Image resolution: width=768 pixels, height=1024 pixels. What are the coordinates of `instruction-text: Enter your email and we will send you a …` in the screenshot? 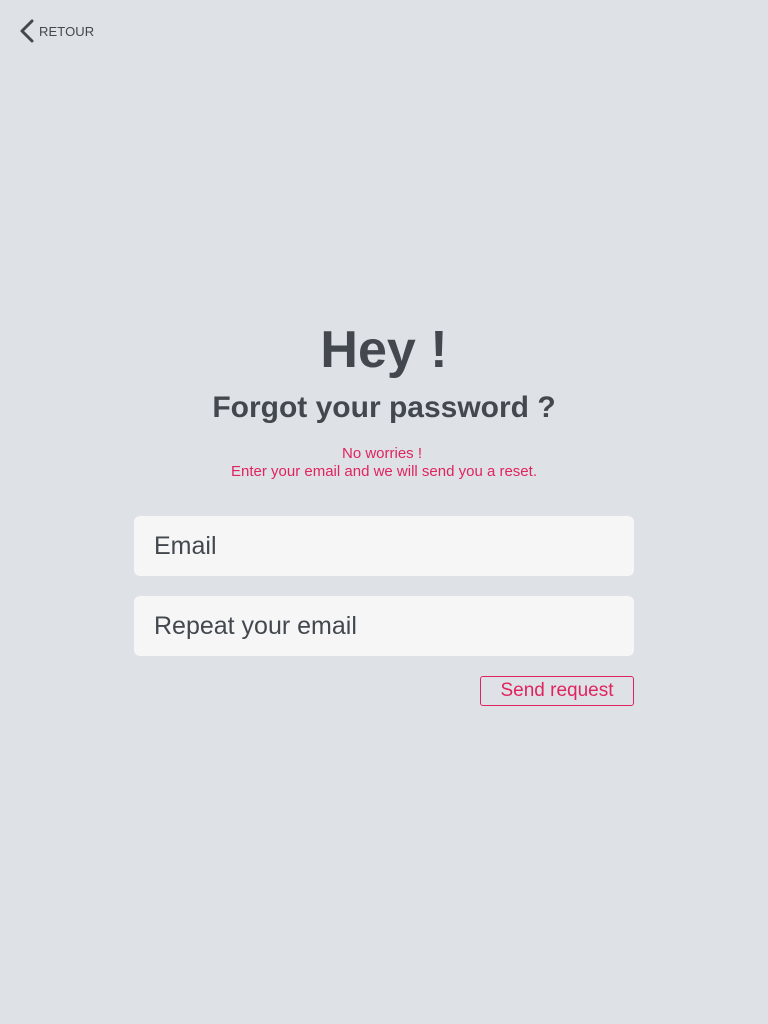 It's located at (384, 471).